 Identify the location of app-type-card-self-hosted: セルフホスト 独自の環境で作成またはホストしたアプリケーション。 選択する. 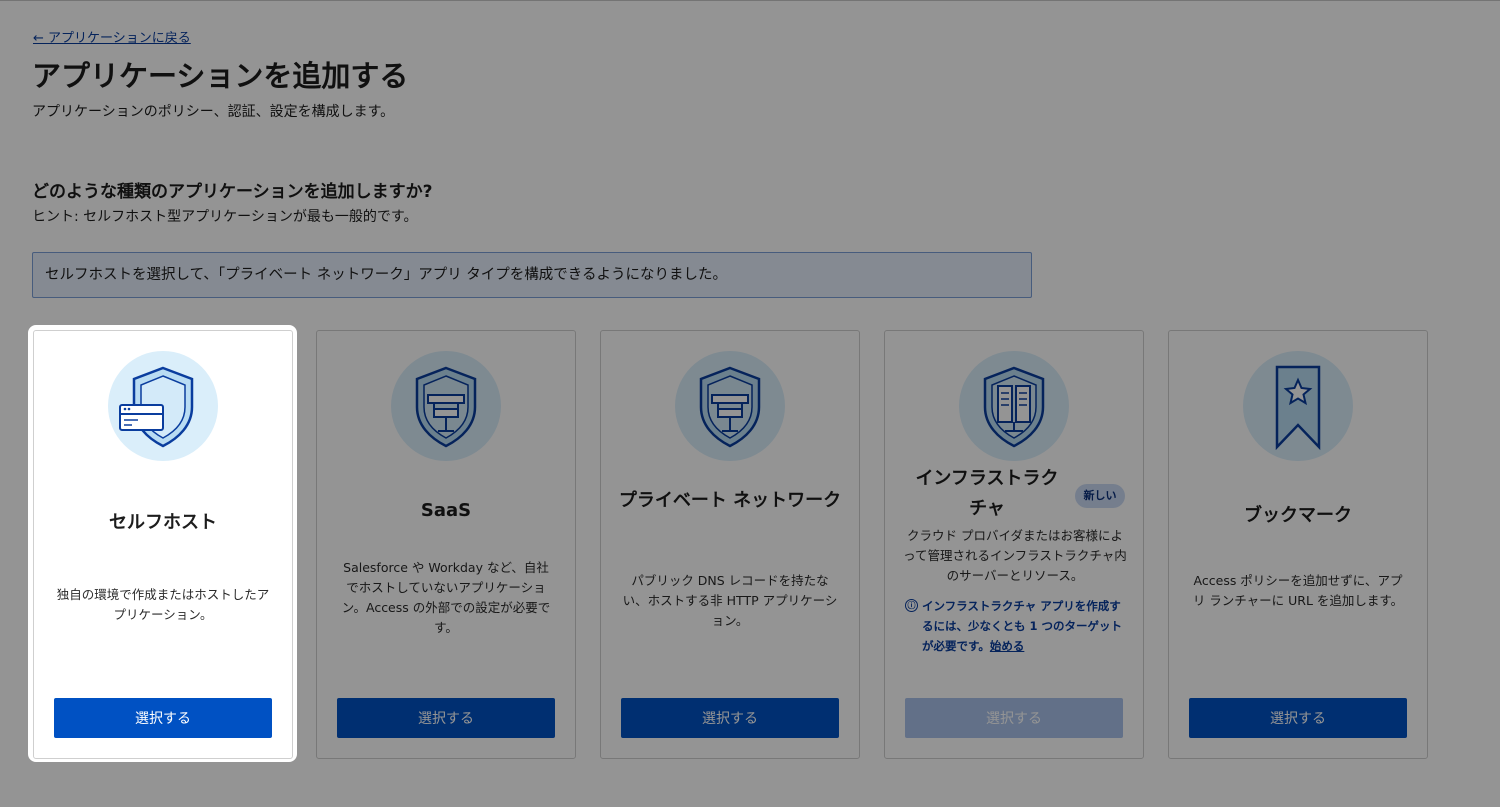
(163, 544).